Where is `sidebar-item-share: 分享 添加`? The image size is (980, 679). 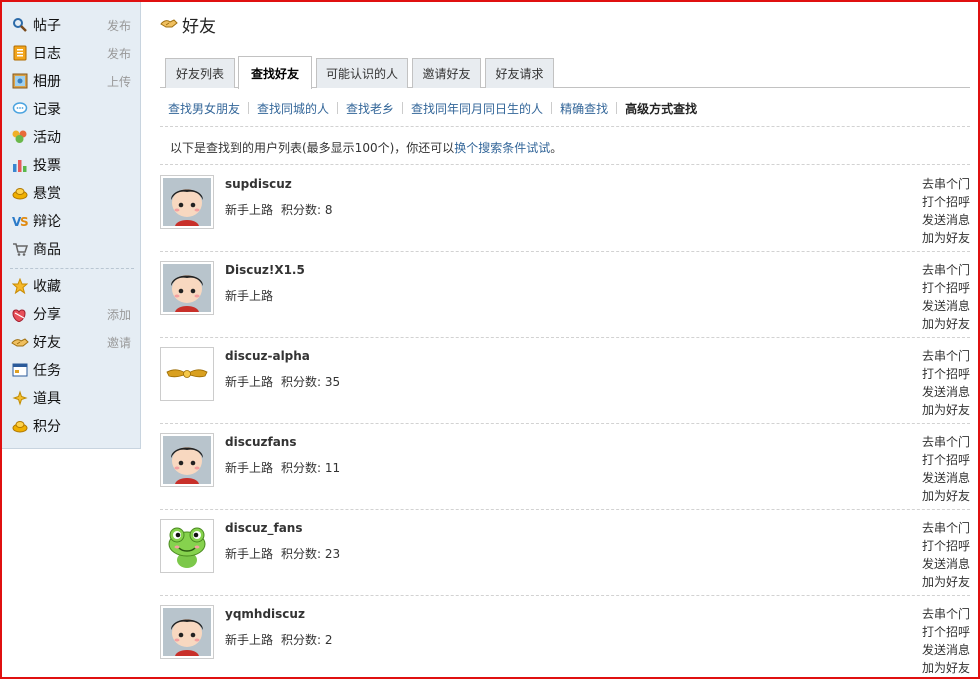
sidebar-item-share: 分享 添加 is located at coordinates (71, 314).